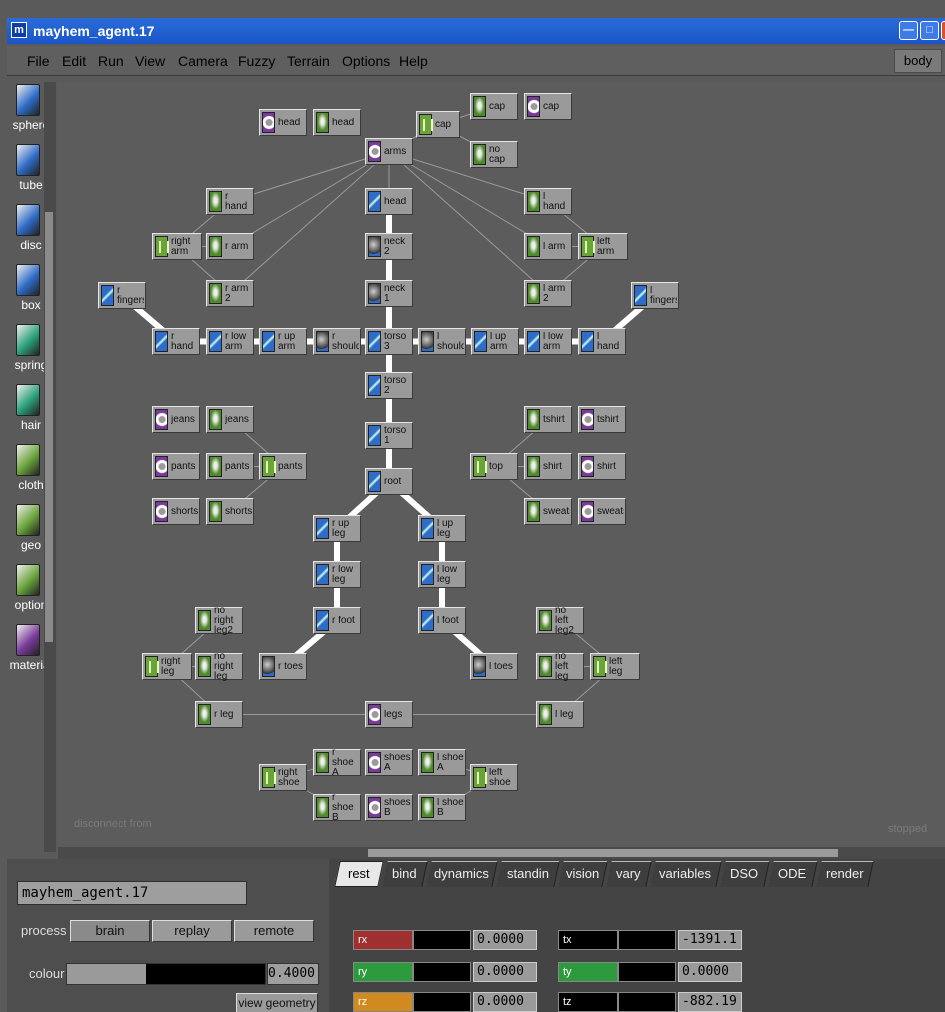 This screenshot has height=1012, width=945. I want to click on node-rarm2-geo: r arm 2, so click(230, 293).